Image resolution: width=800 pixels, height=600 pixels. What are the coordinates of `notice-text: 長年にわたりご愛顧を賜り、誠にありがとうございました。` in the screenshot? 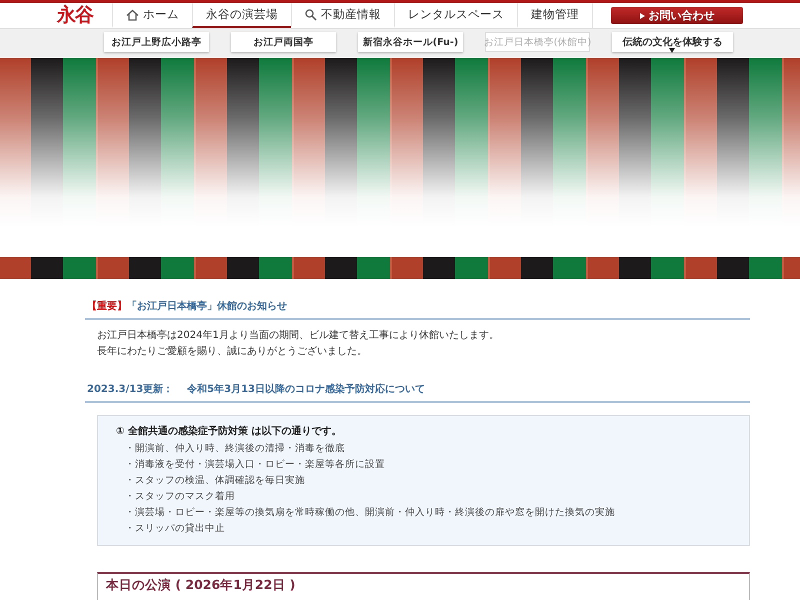 It's located at (232, 351).